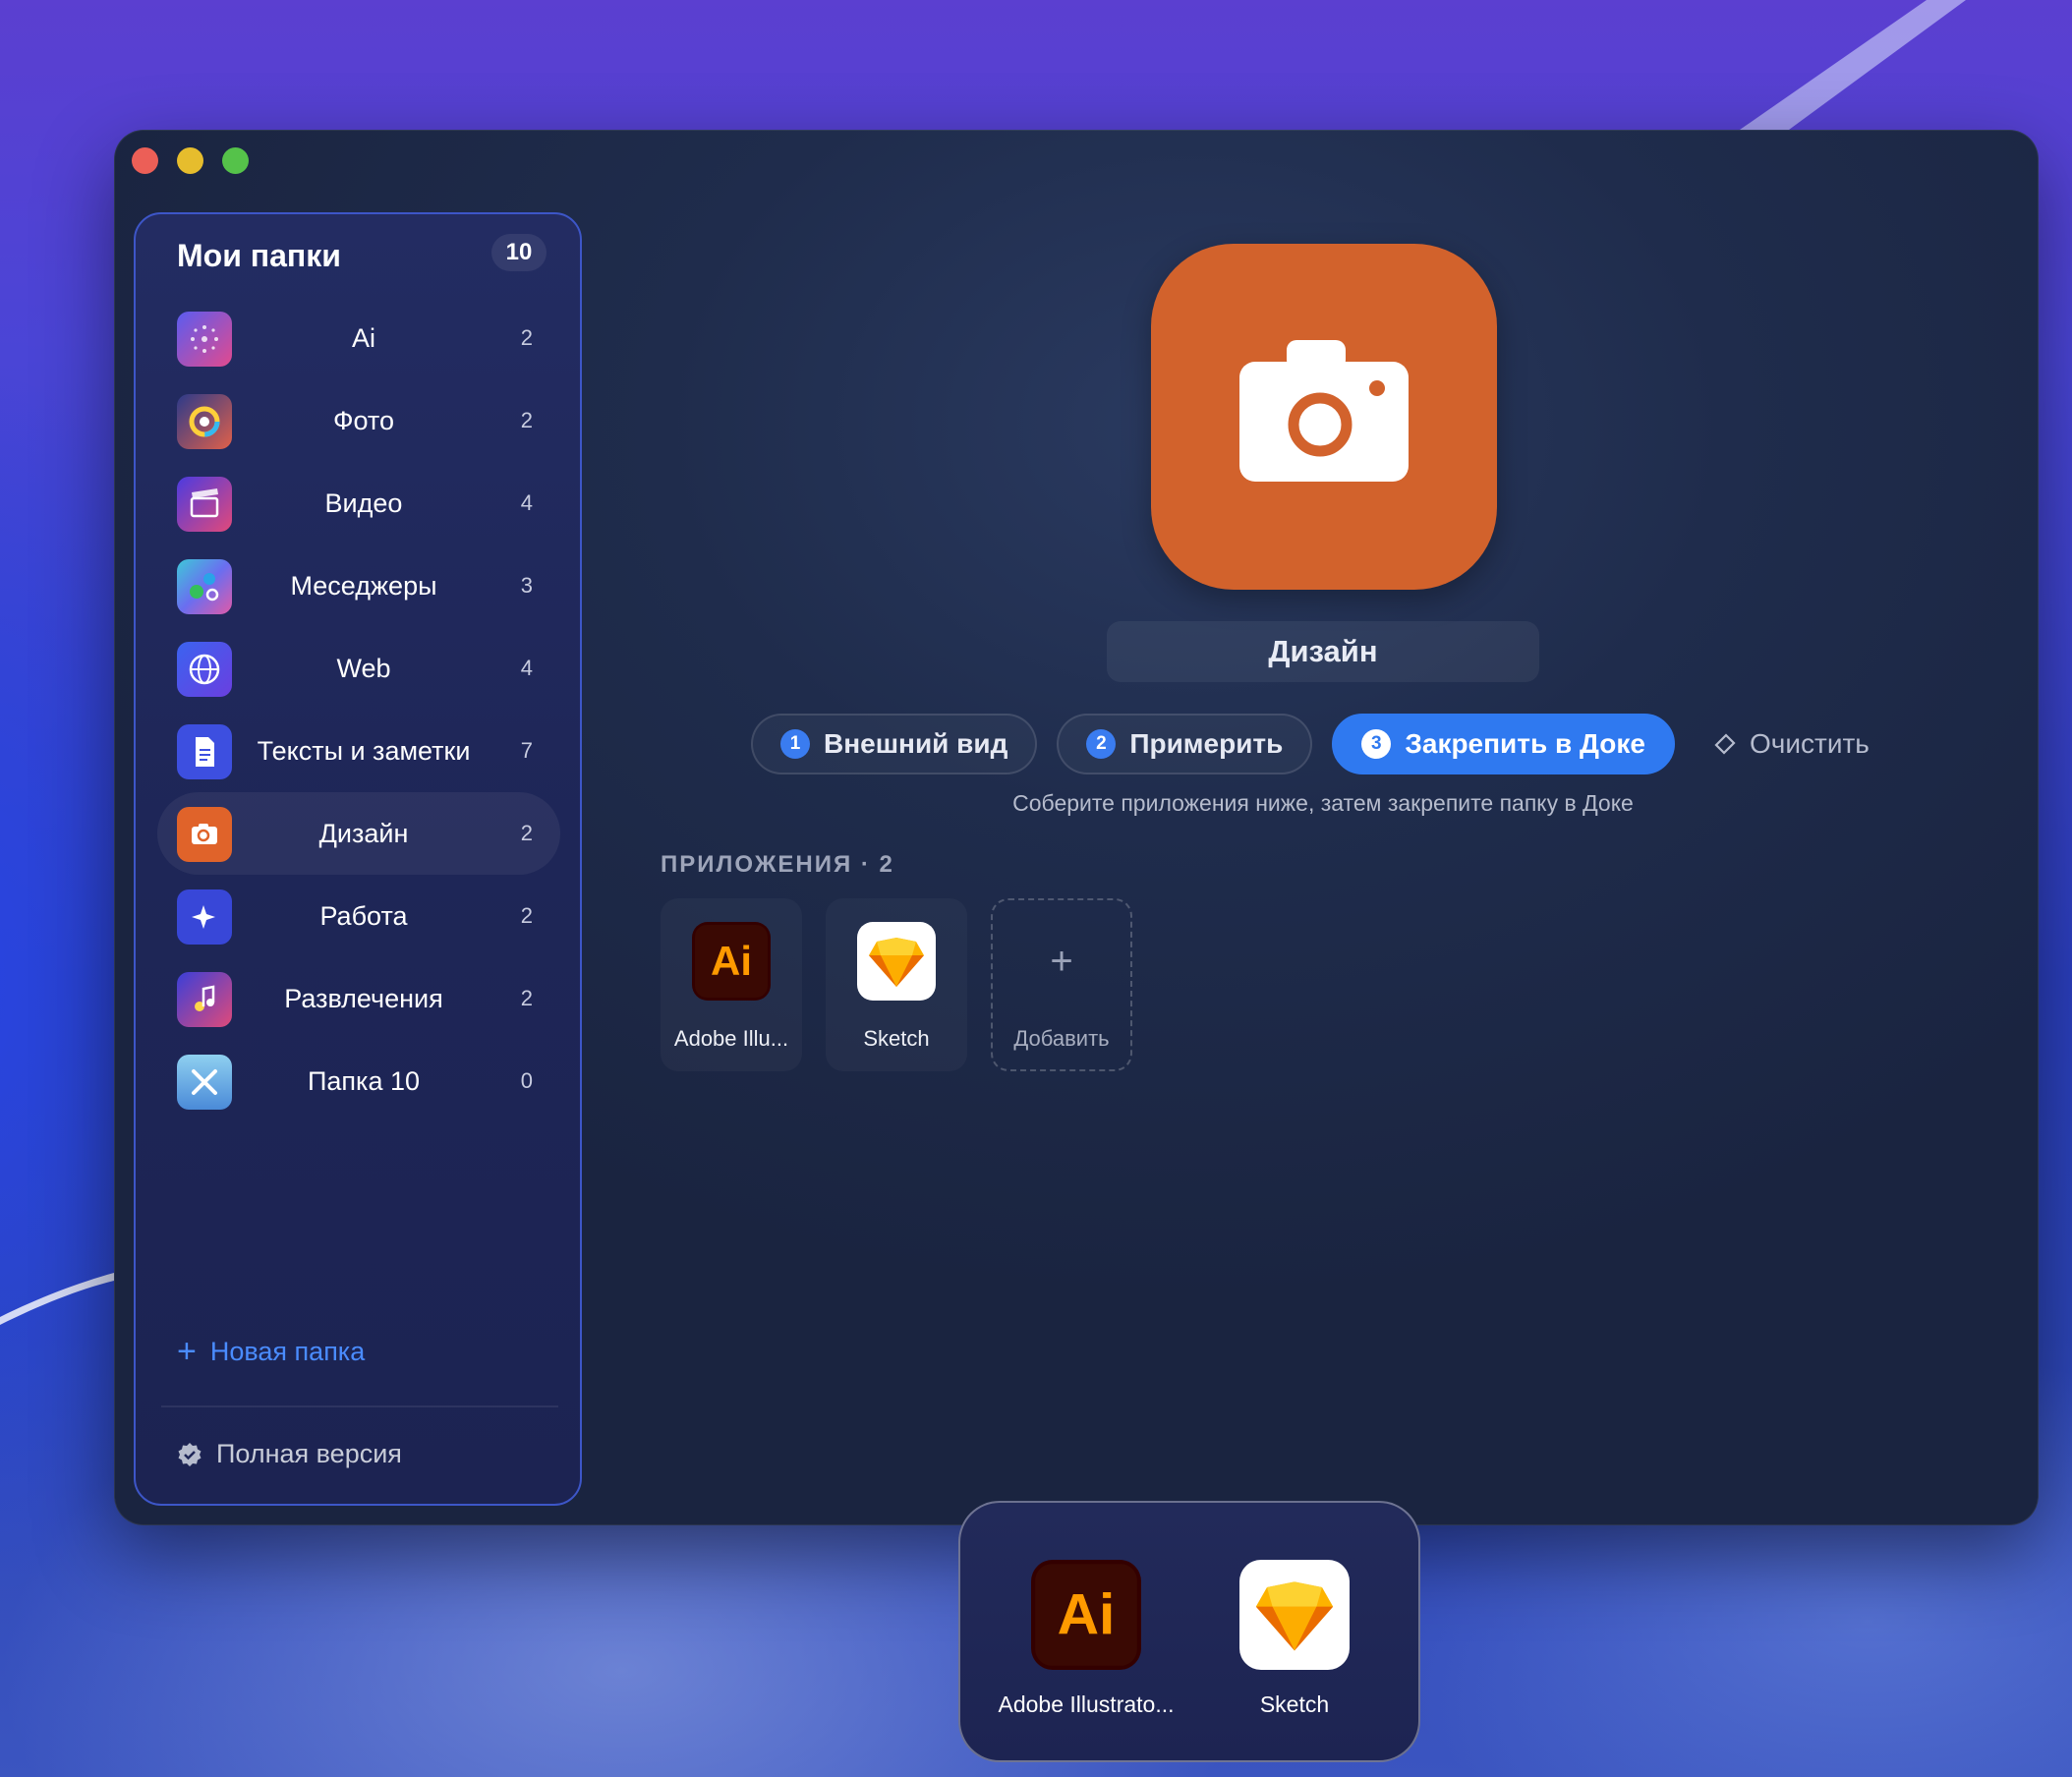  I want to click on sidebar-item-work: Работа 2, so click(358, 916).